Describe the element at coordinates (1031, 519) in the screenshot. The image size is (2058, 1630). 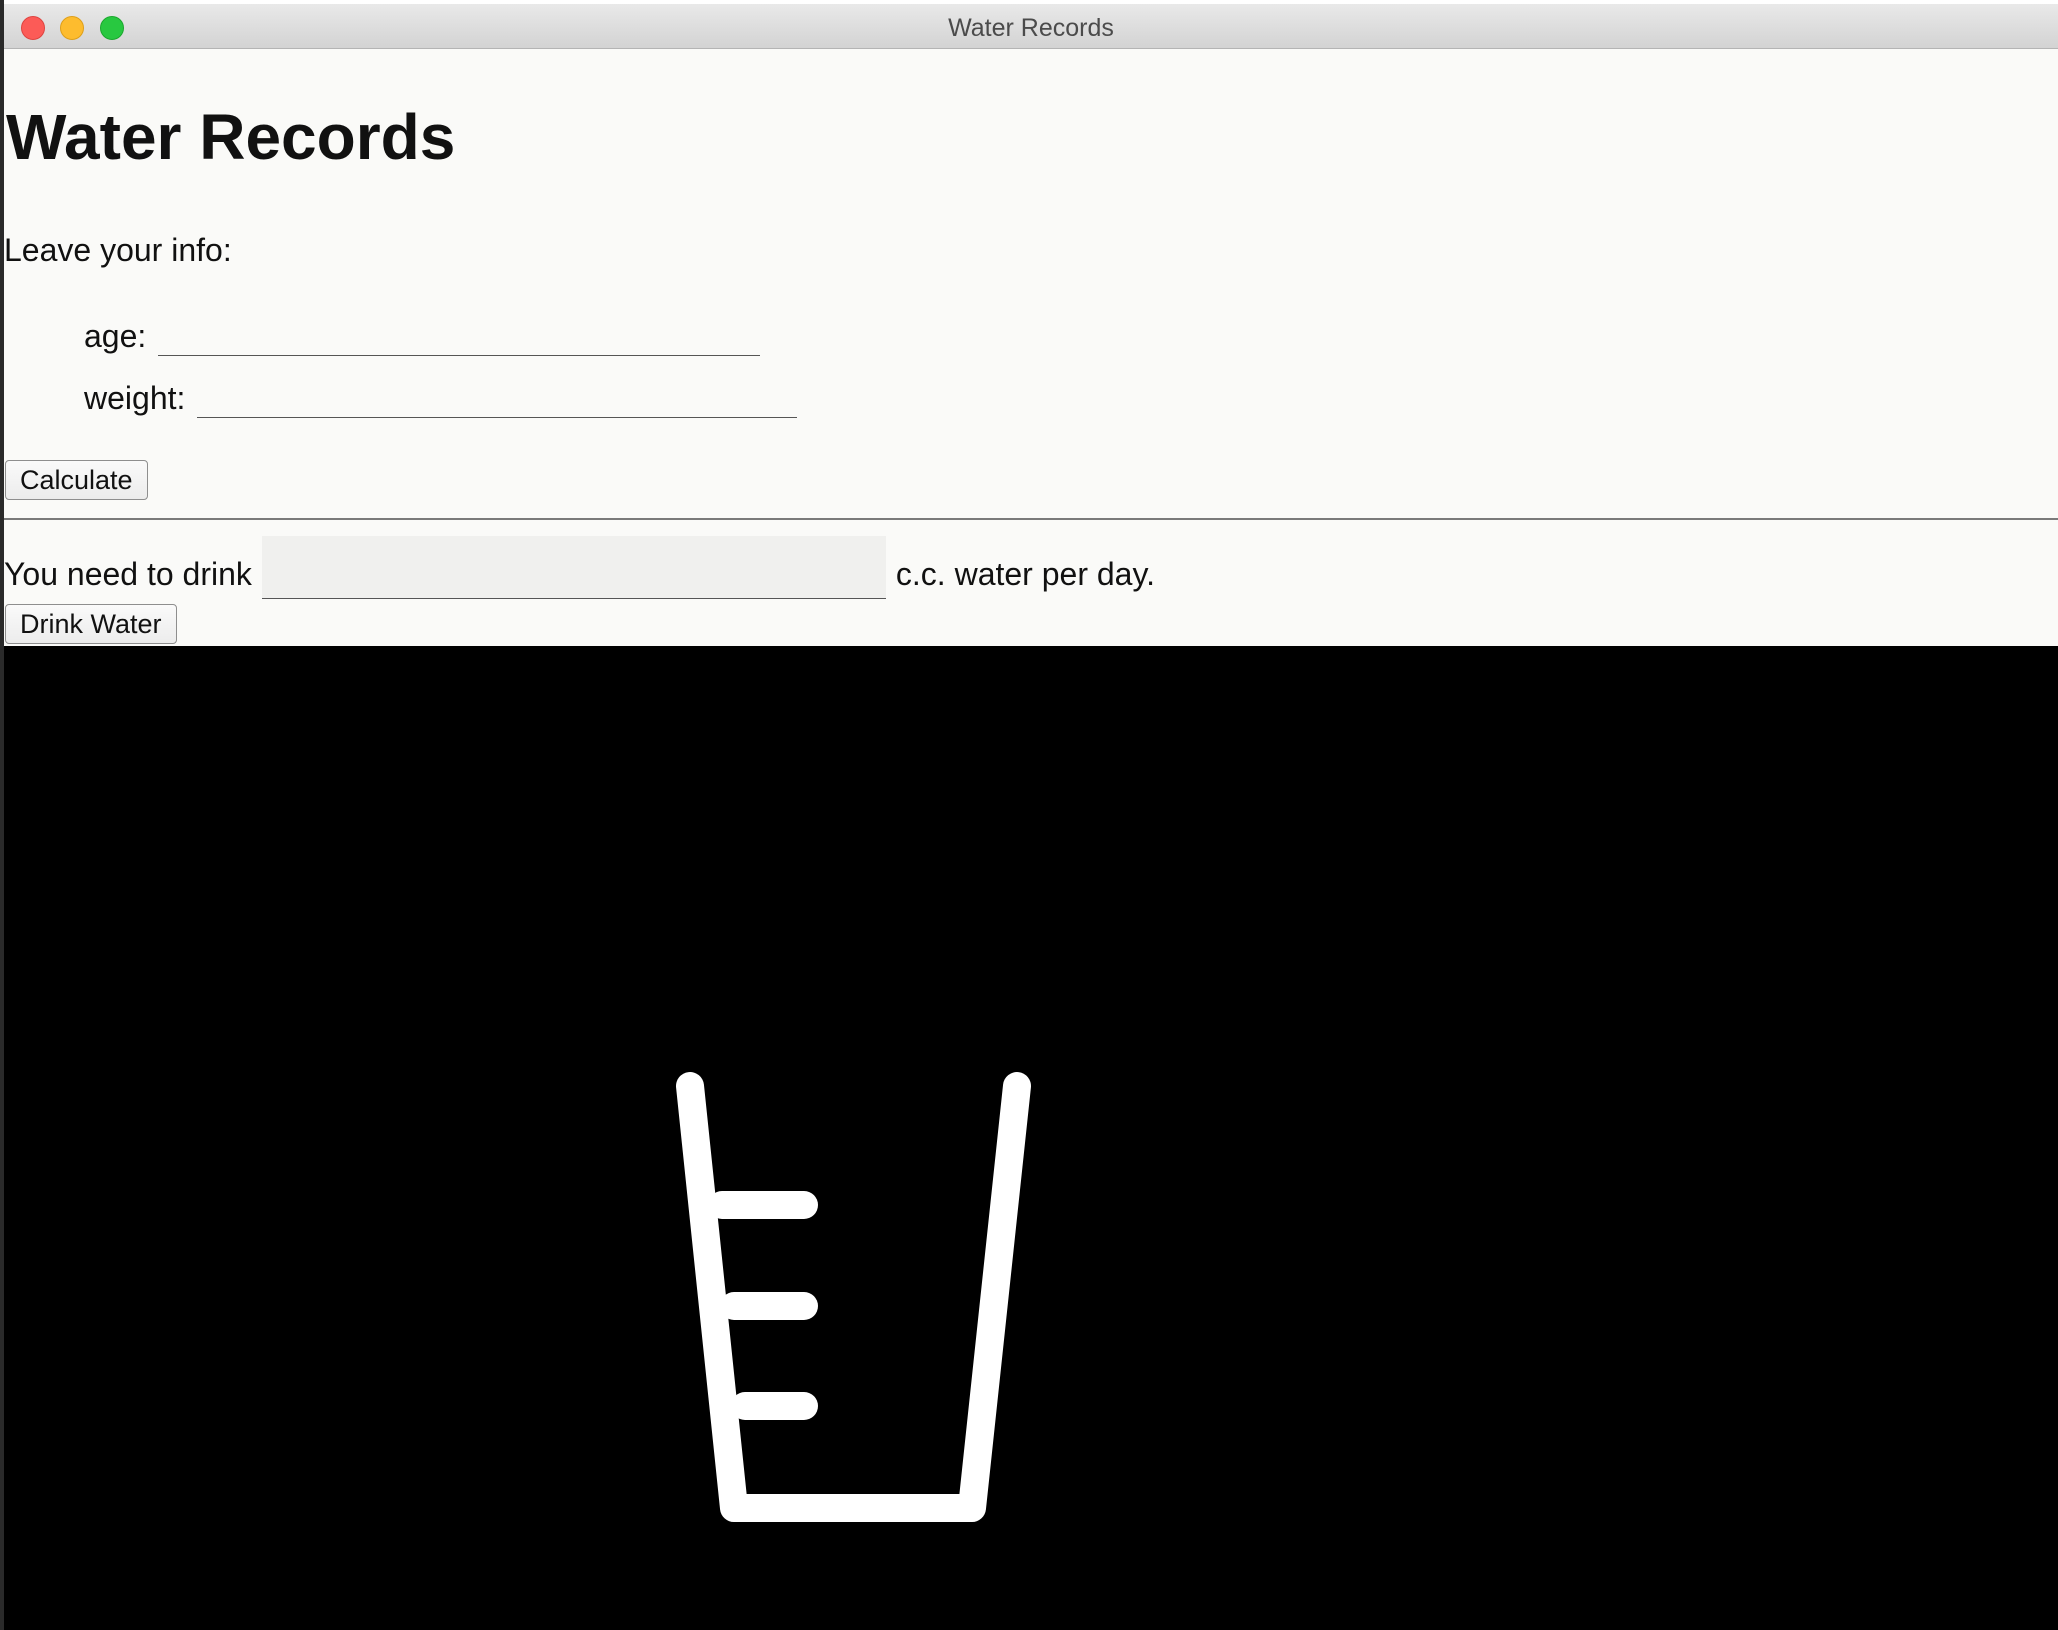
I see `section-divider` at that location.